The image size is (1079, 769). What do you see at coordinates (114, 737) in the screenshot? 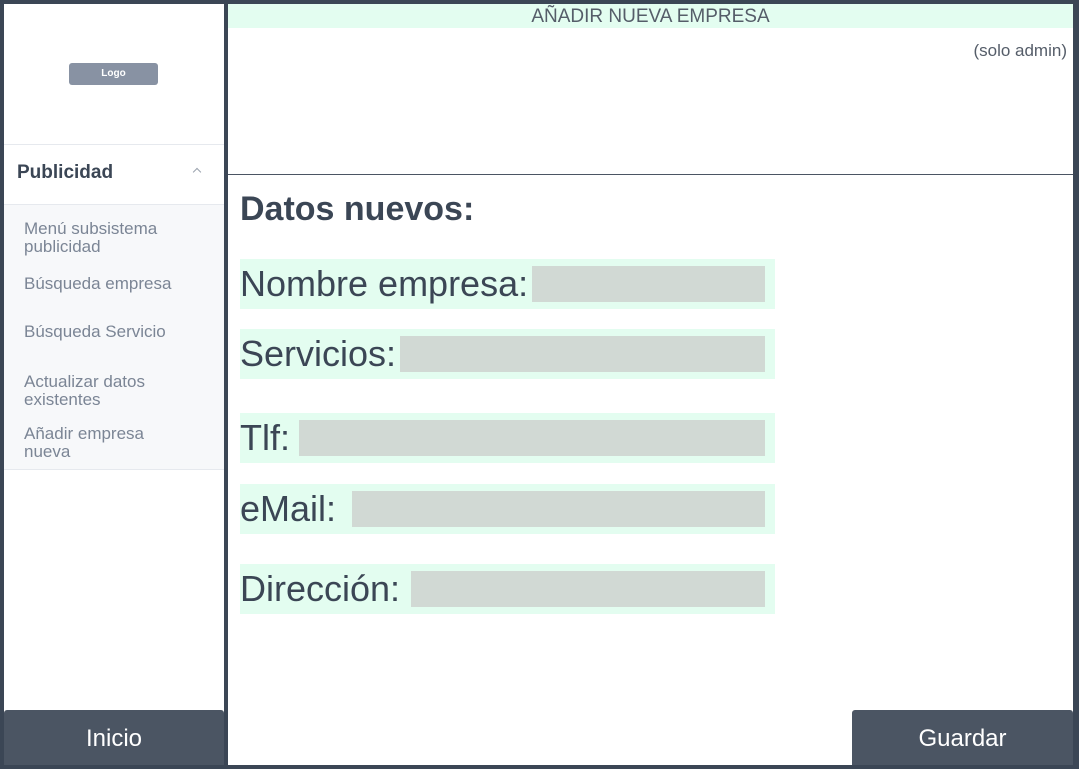
I see `home-button: Inicio` at bounding box center [114, 737].